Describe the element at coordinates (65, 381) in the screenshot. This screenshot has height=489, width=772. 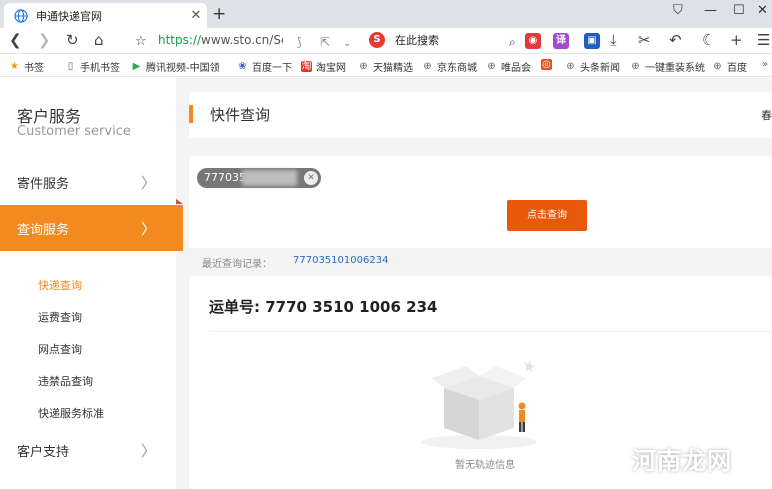
I see `sub-item-prohibited-query: 违禁品查询` at that location.